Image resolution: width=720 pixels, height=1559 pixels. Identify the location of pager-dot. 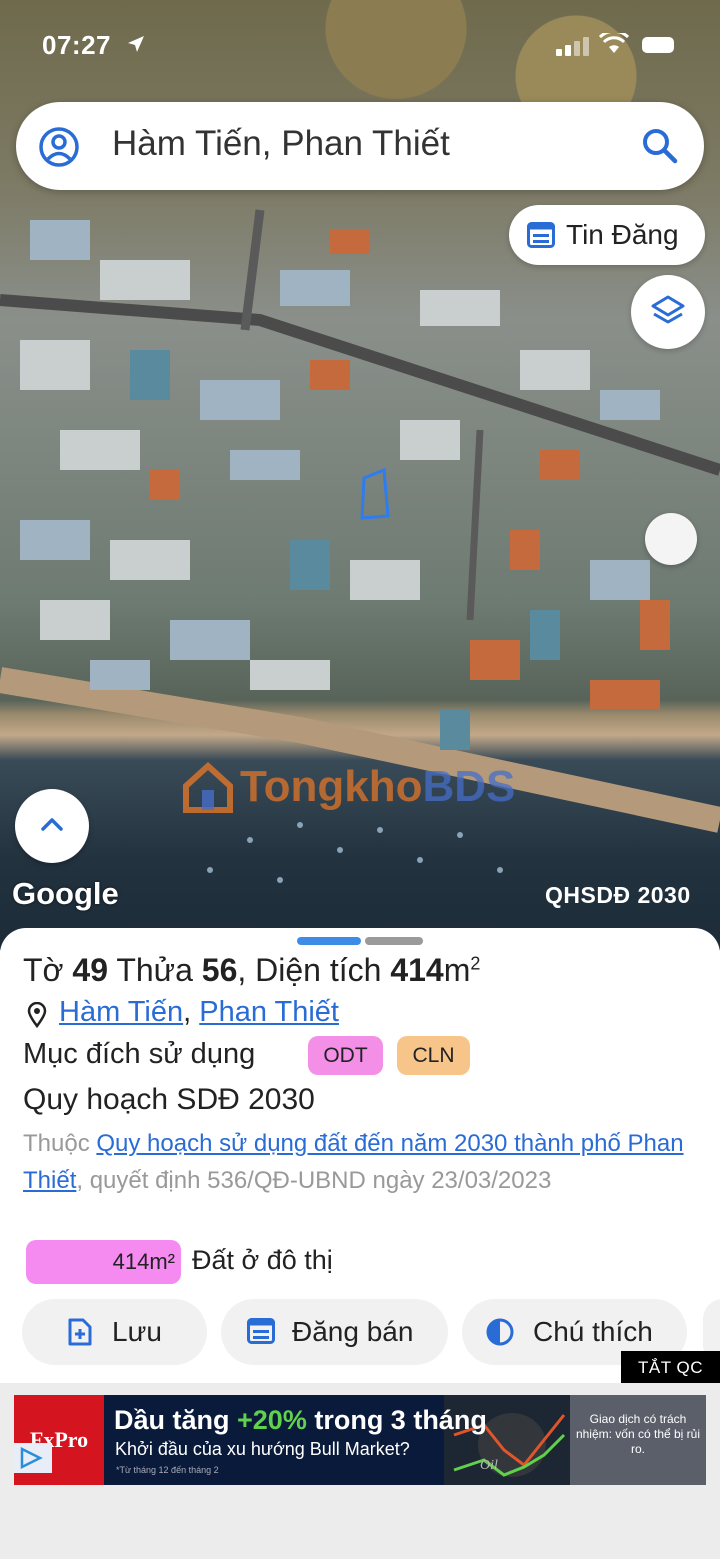
(394, 941).